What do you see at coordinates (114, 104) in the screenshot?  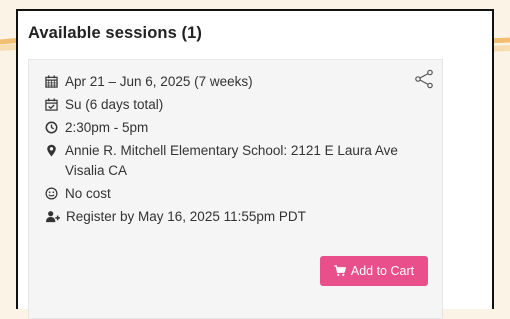 I see `session-days: Su (6 days total)` at bounding box center [114, 104].